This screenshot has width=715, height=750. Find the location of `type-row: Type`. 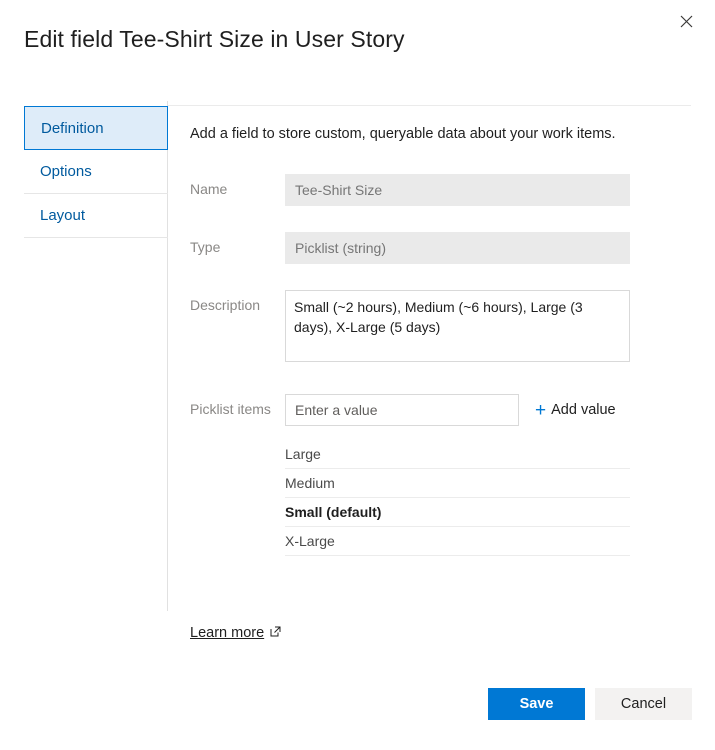

type-row: Type is located at coordinates (425, 248).